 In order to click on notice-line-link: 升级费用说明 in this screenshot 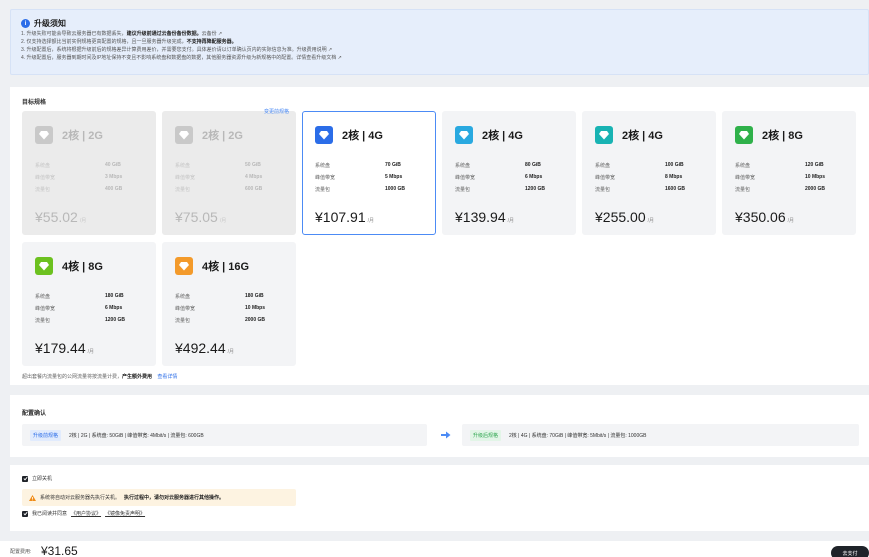, I will do `click(312, 50)`.